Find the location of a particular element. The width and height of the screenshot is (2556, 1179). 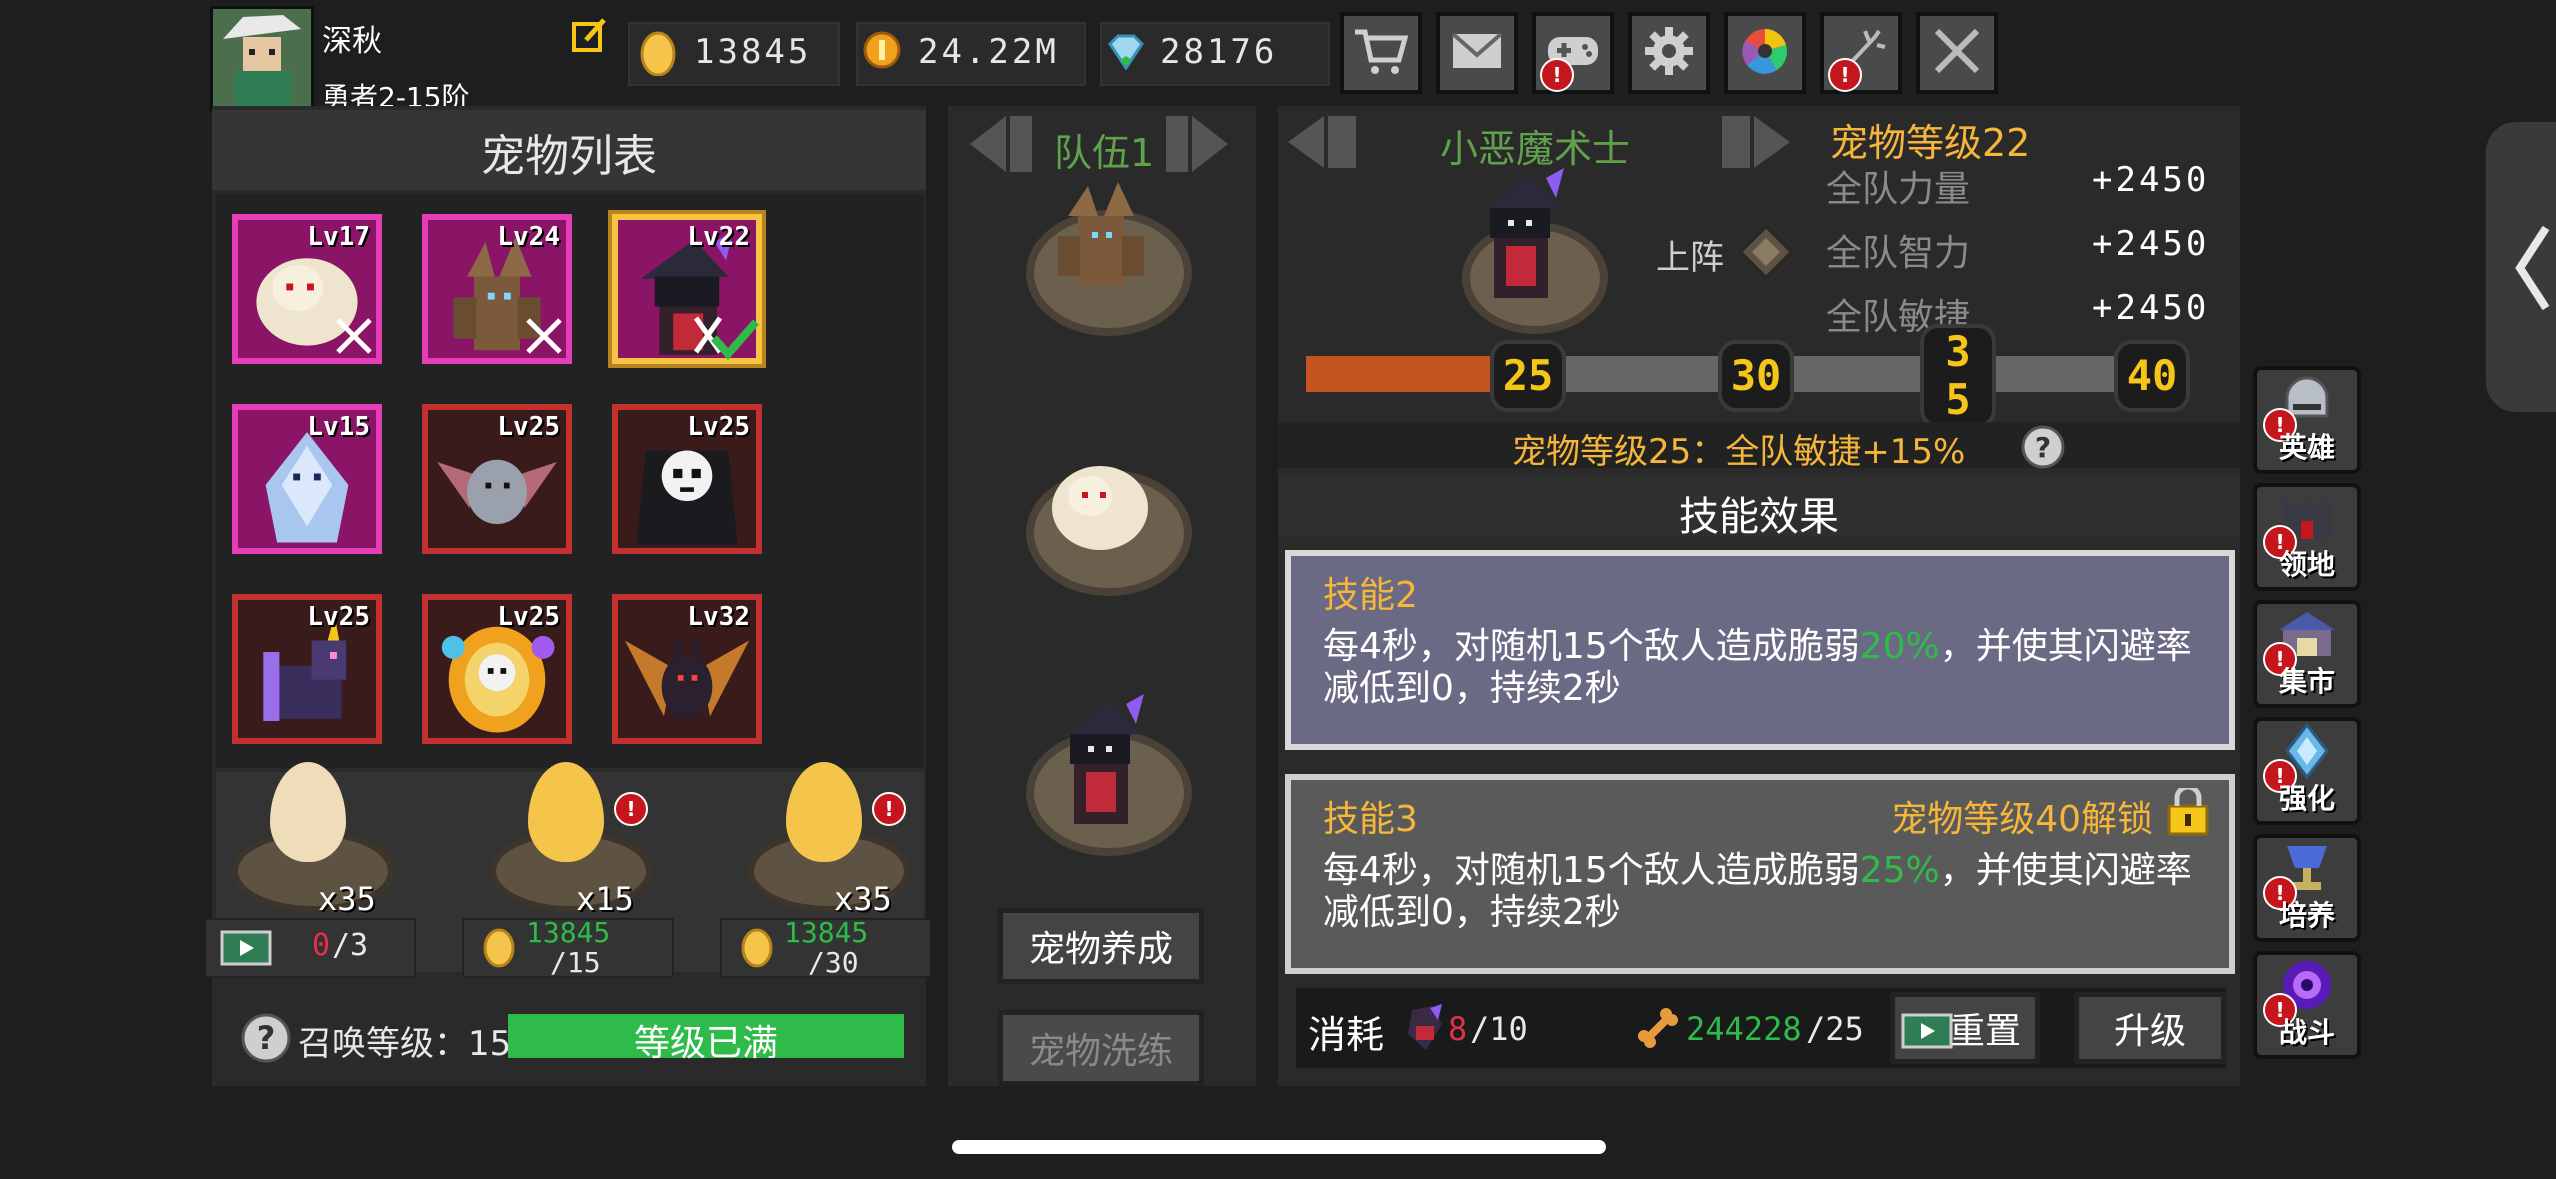

player-name: 深秋 is located at coordinates (352, 41).